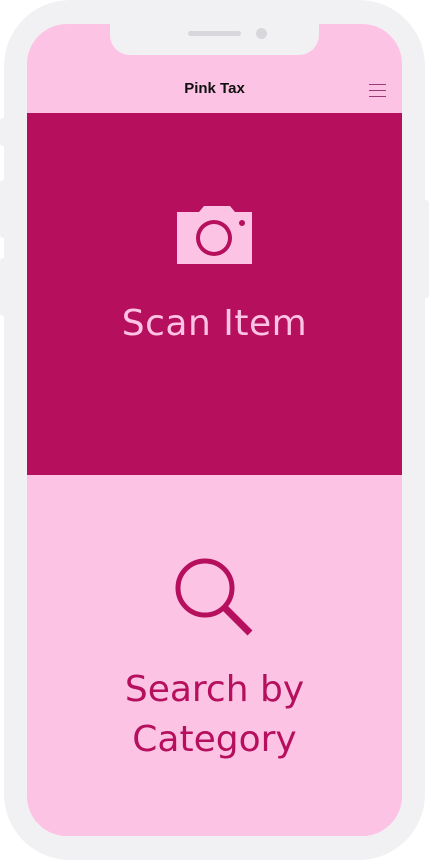 Image resolution: width=429 pixels, height=862 pixels. What do you see at coordinates (214, 689) in the screenshot?
I see `search-label-line1: Search by` at bounding box center [214, 689].